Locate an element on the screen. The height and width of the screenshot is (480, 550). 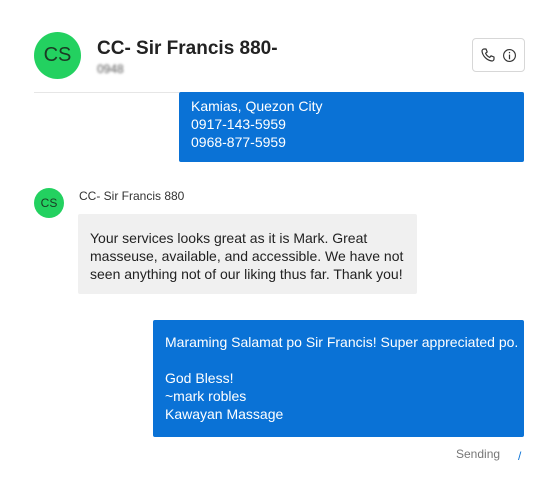
sender-name: CC- Sir Francis 880 is located at coordinates (132, 196).